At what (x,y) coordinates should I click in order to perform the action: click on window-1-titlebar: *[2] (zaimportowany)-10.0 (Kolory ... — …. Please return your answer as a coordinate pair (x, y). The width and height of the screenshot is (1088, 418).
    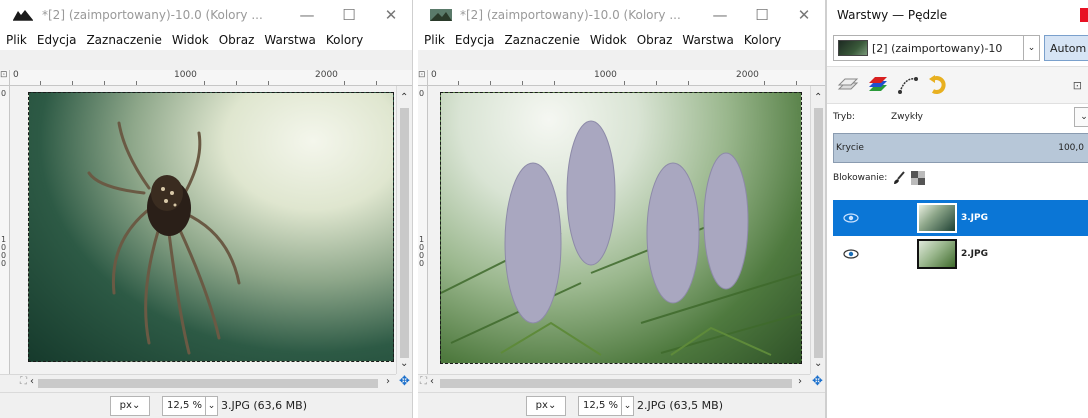
    Looking at the image, I should click on (206, 15).